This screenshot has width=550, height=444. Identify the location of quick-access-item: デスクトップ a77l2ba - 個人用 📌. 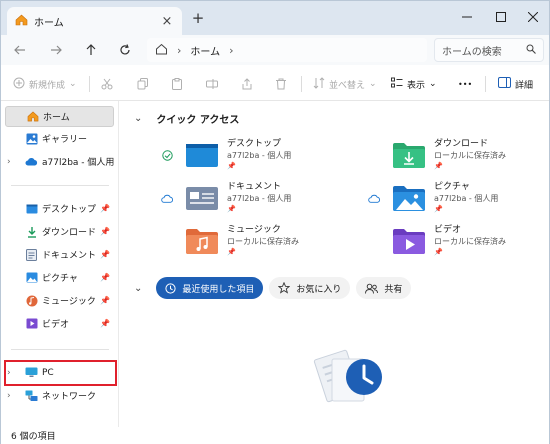
(260, 155).